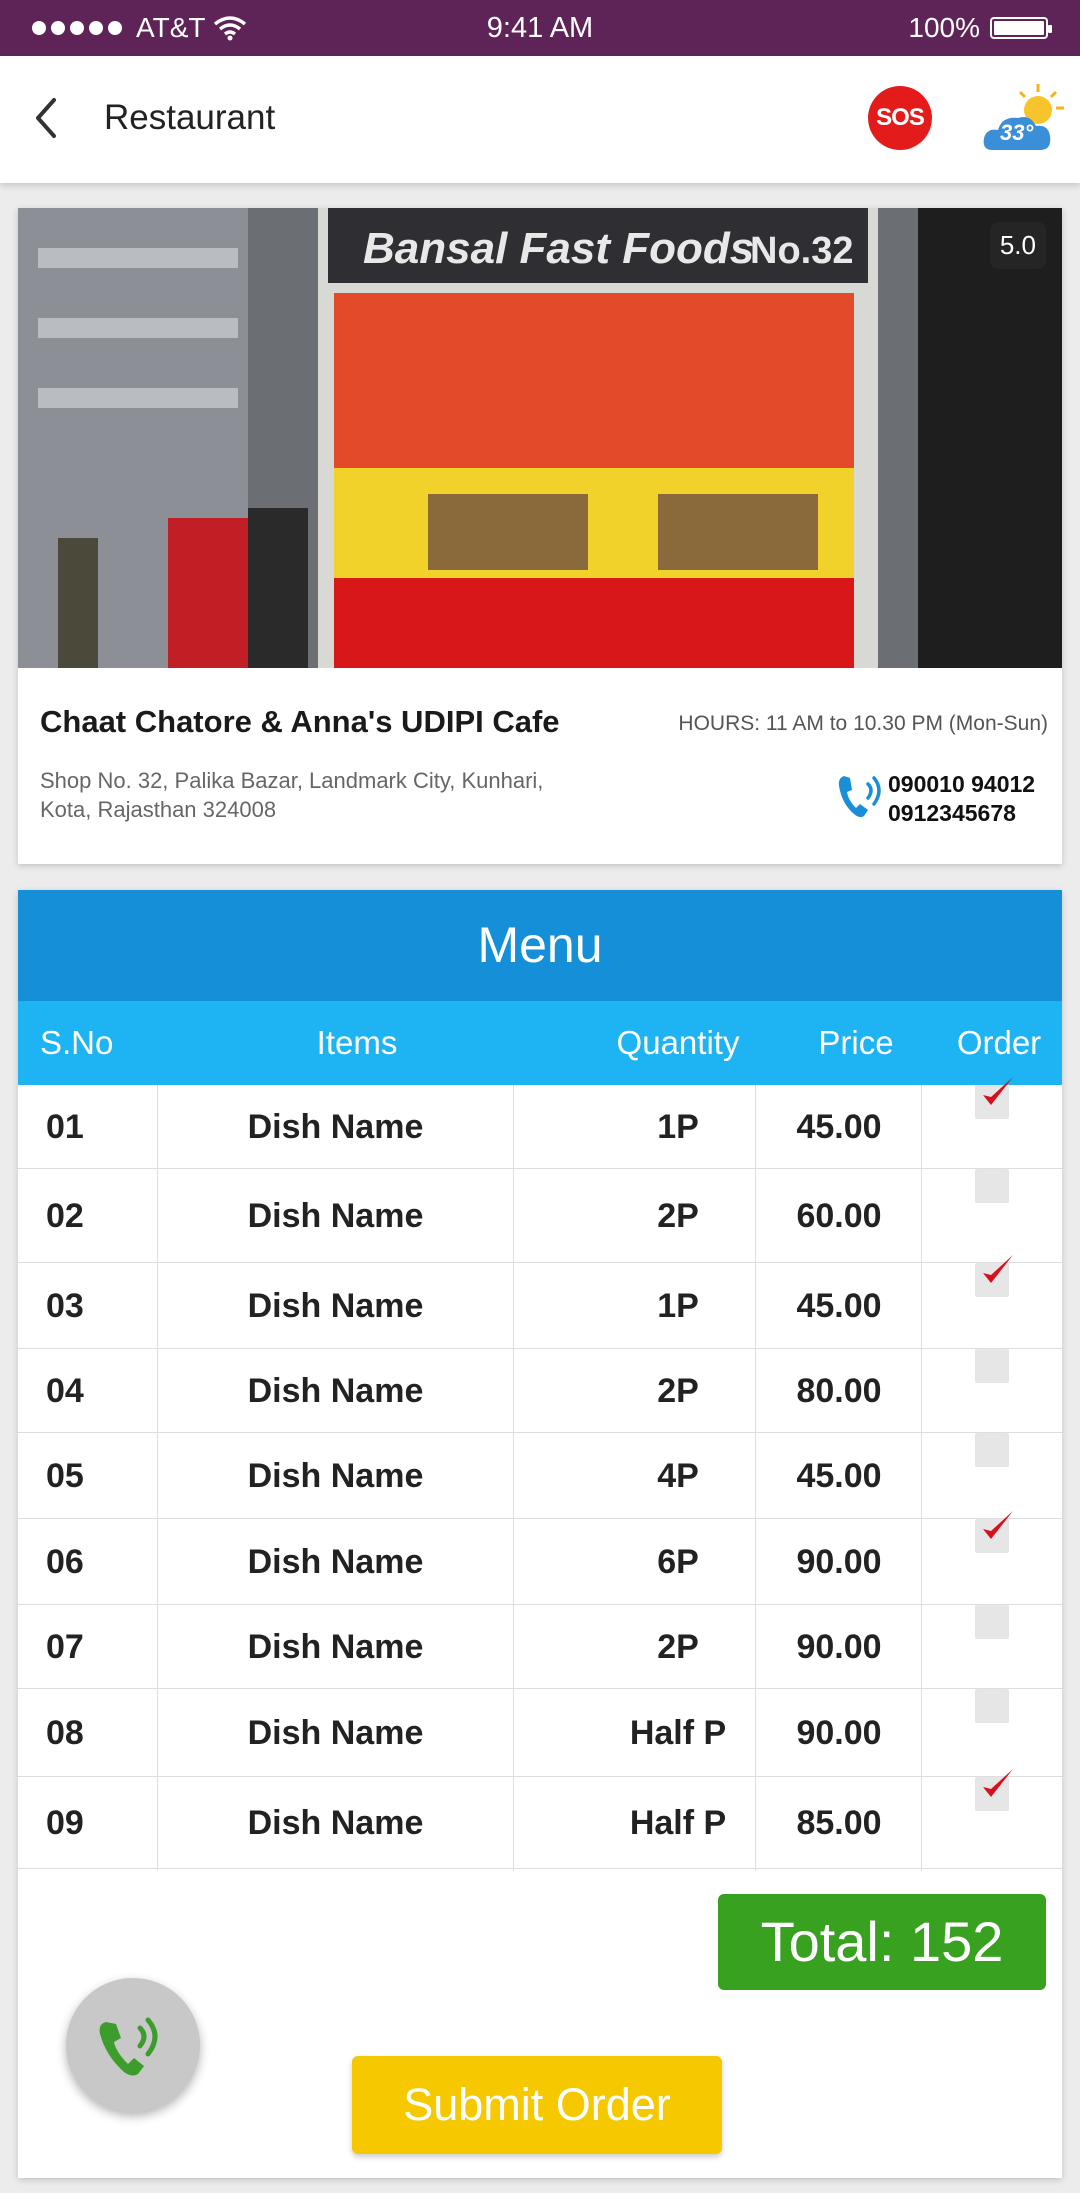 The height and width of the screenshot is (2193, 1080). I want to click on sos-label: SOS, so click(900, 117).